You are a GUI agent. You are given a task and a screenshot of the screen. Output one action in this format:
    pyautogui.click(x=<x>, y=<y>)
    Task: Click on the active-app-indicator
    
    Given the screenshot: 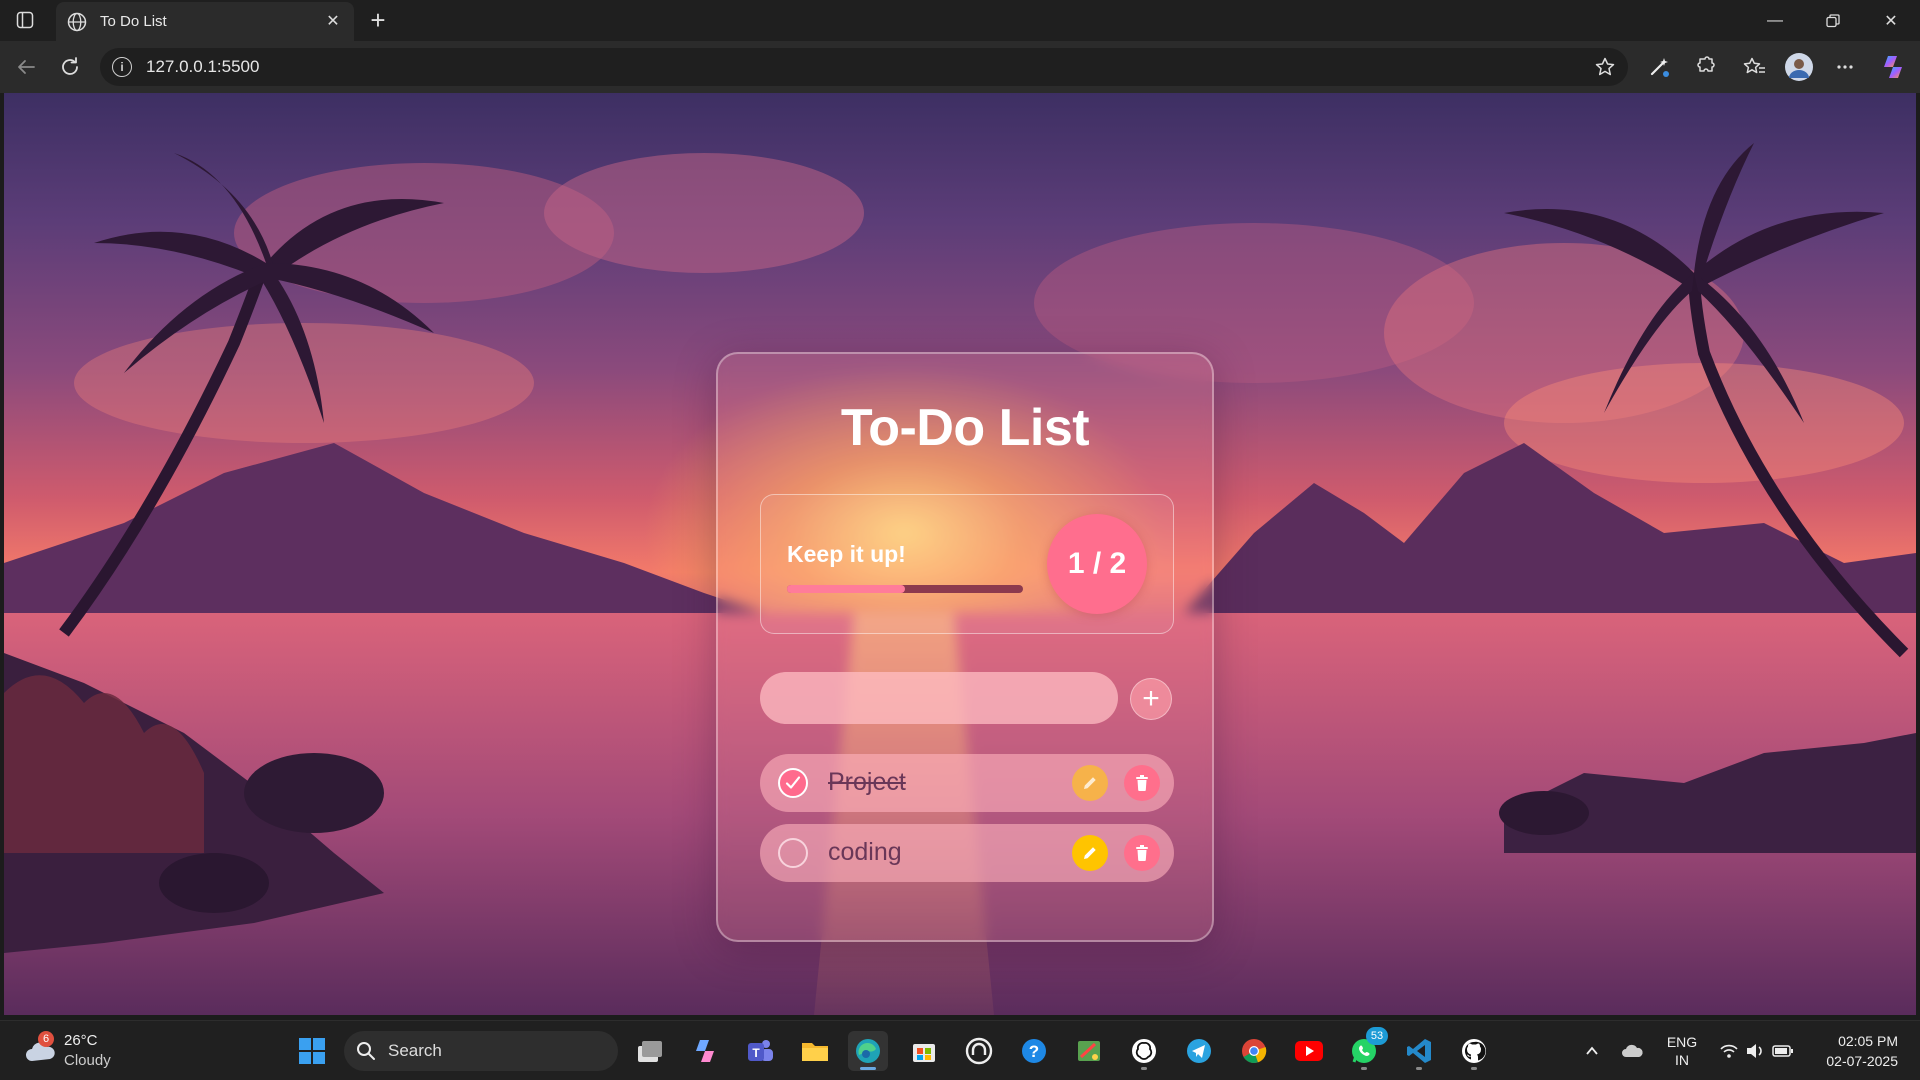 What is the action you would take?
    pyautogui.click(x=868, y=1068)
    